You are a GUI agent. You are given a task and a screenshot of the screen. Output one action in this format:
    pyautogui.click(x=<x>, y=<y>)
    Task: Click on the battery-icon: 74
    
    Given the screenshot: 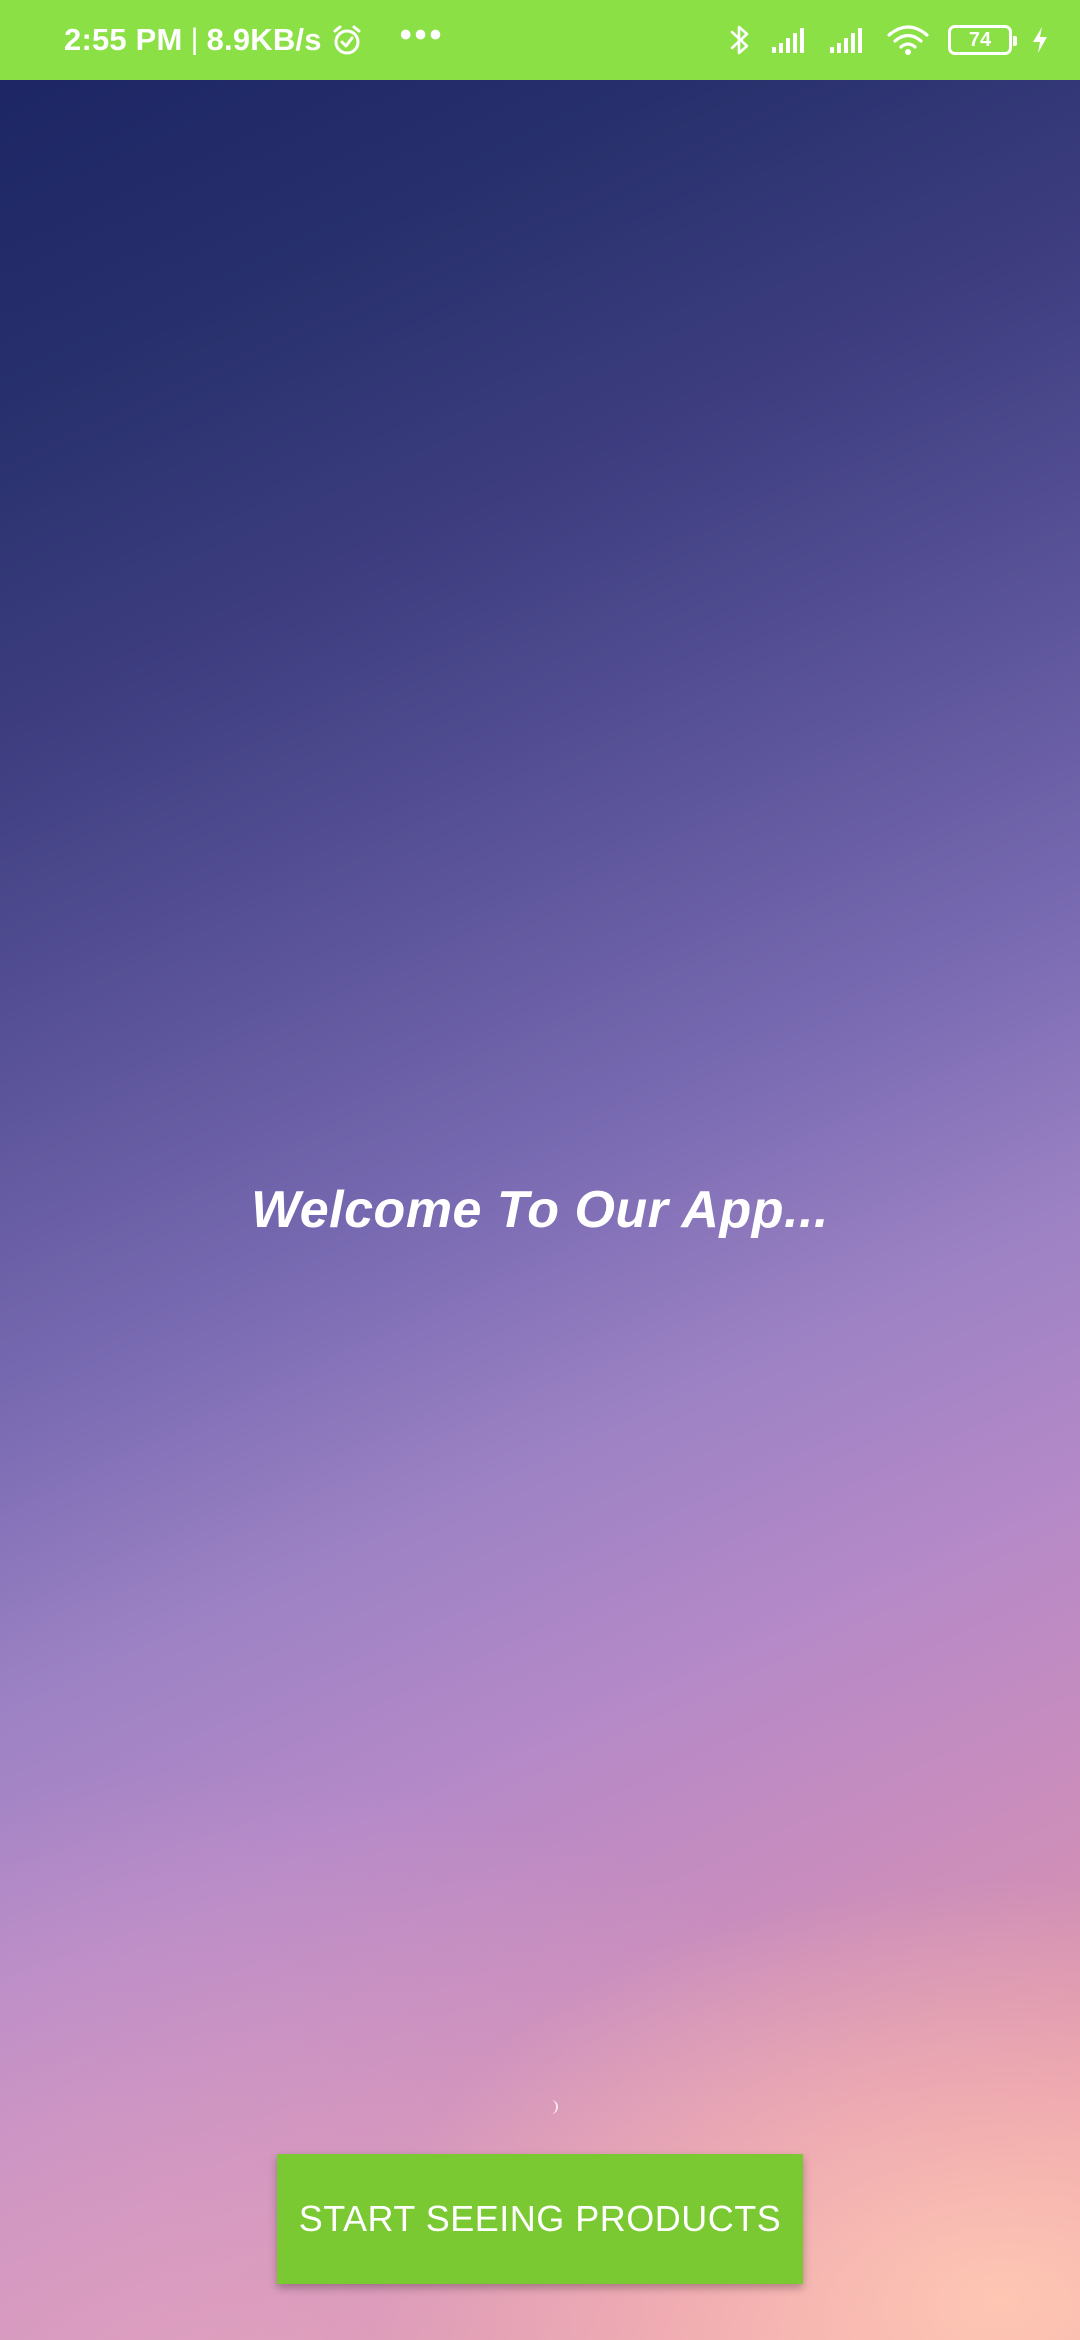 What is the action you would take?
    pyautogui.click(x=982, y=40)
    